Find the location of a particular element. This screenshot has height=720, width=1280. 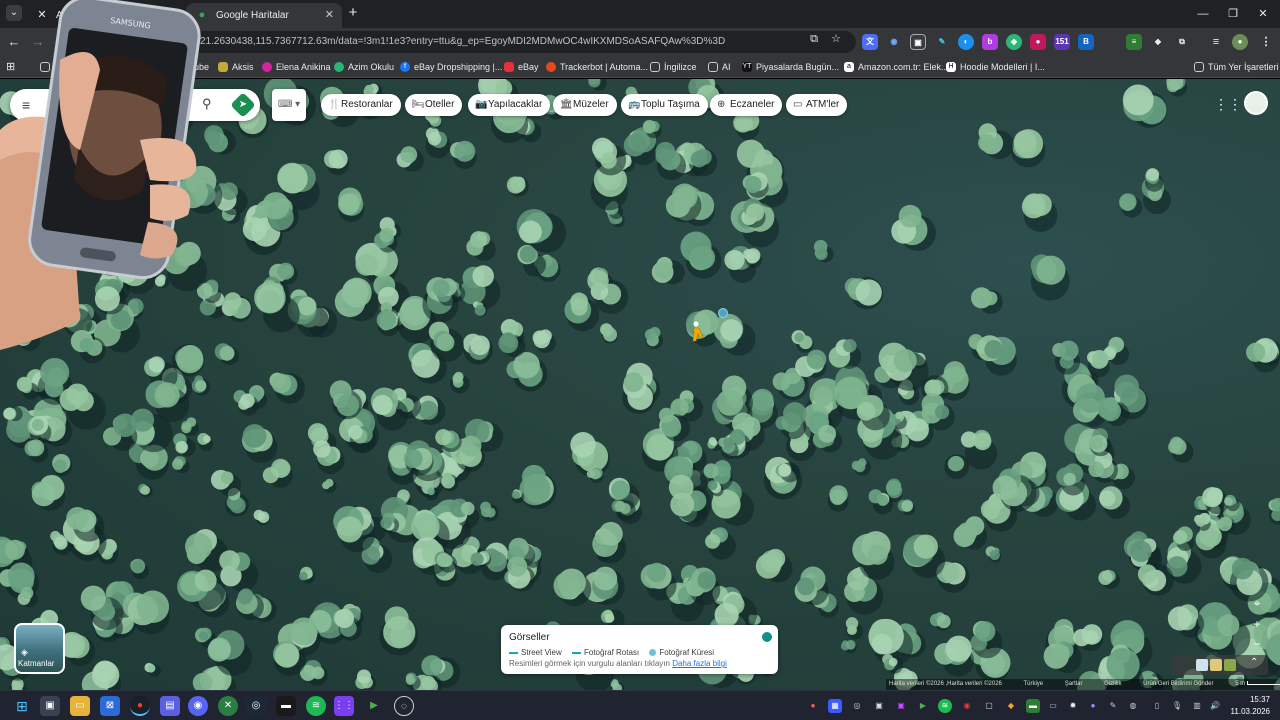

bookmark-ebay: eBay is located at coordinates (521, 67).